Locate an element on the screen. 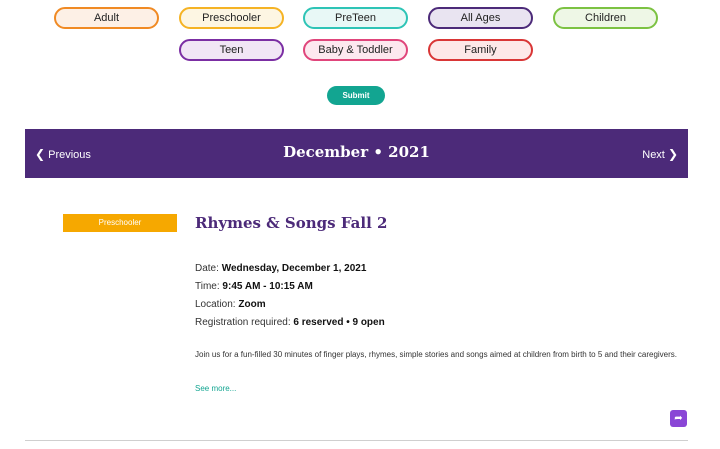 This screenshot has width=720, height=449. month-navigation: ❮ Previous December • 2021 Next ❯ is located at coordinates (356, 153).